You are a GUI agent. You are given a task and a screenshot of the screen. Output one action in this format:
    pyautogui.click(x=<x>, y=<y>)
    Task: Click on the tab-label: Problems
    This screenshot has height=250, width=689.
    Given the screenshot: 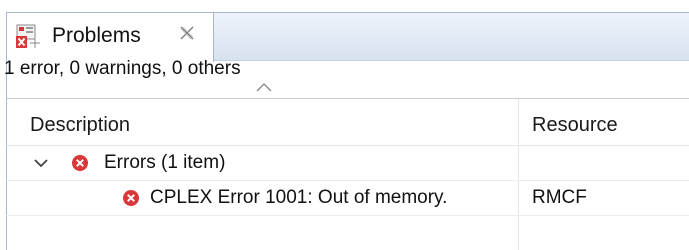 What is the action you would take?
    pyautogui.click(x=96, y=35)
    